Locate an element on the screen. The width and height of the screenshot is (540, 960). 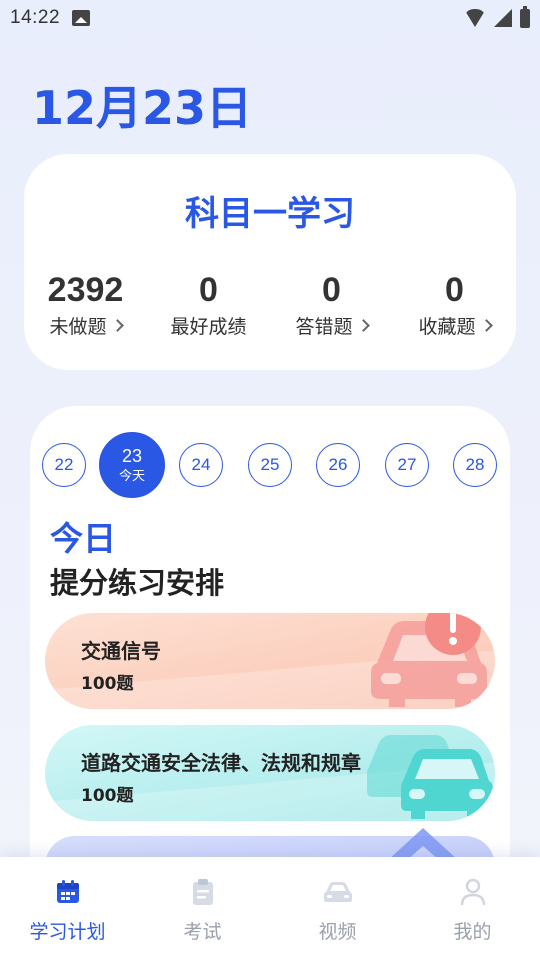
stat-label: 最好成绩 is located at coordinates (208, 327).